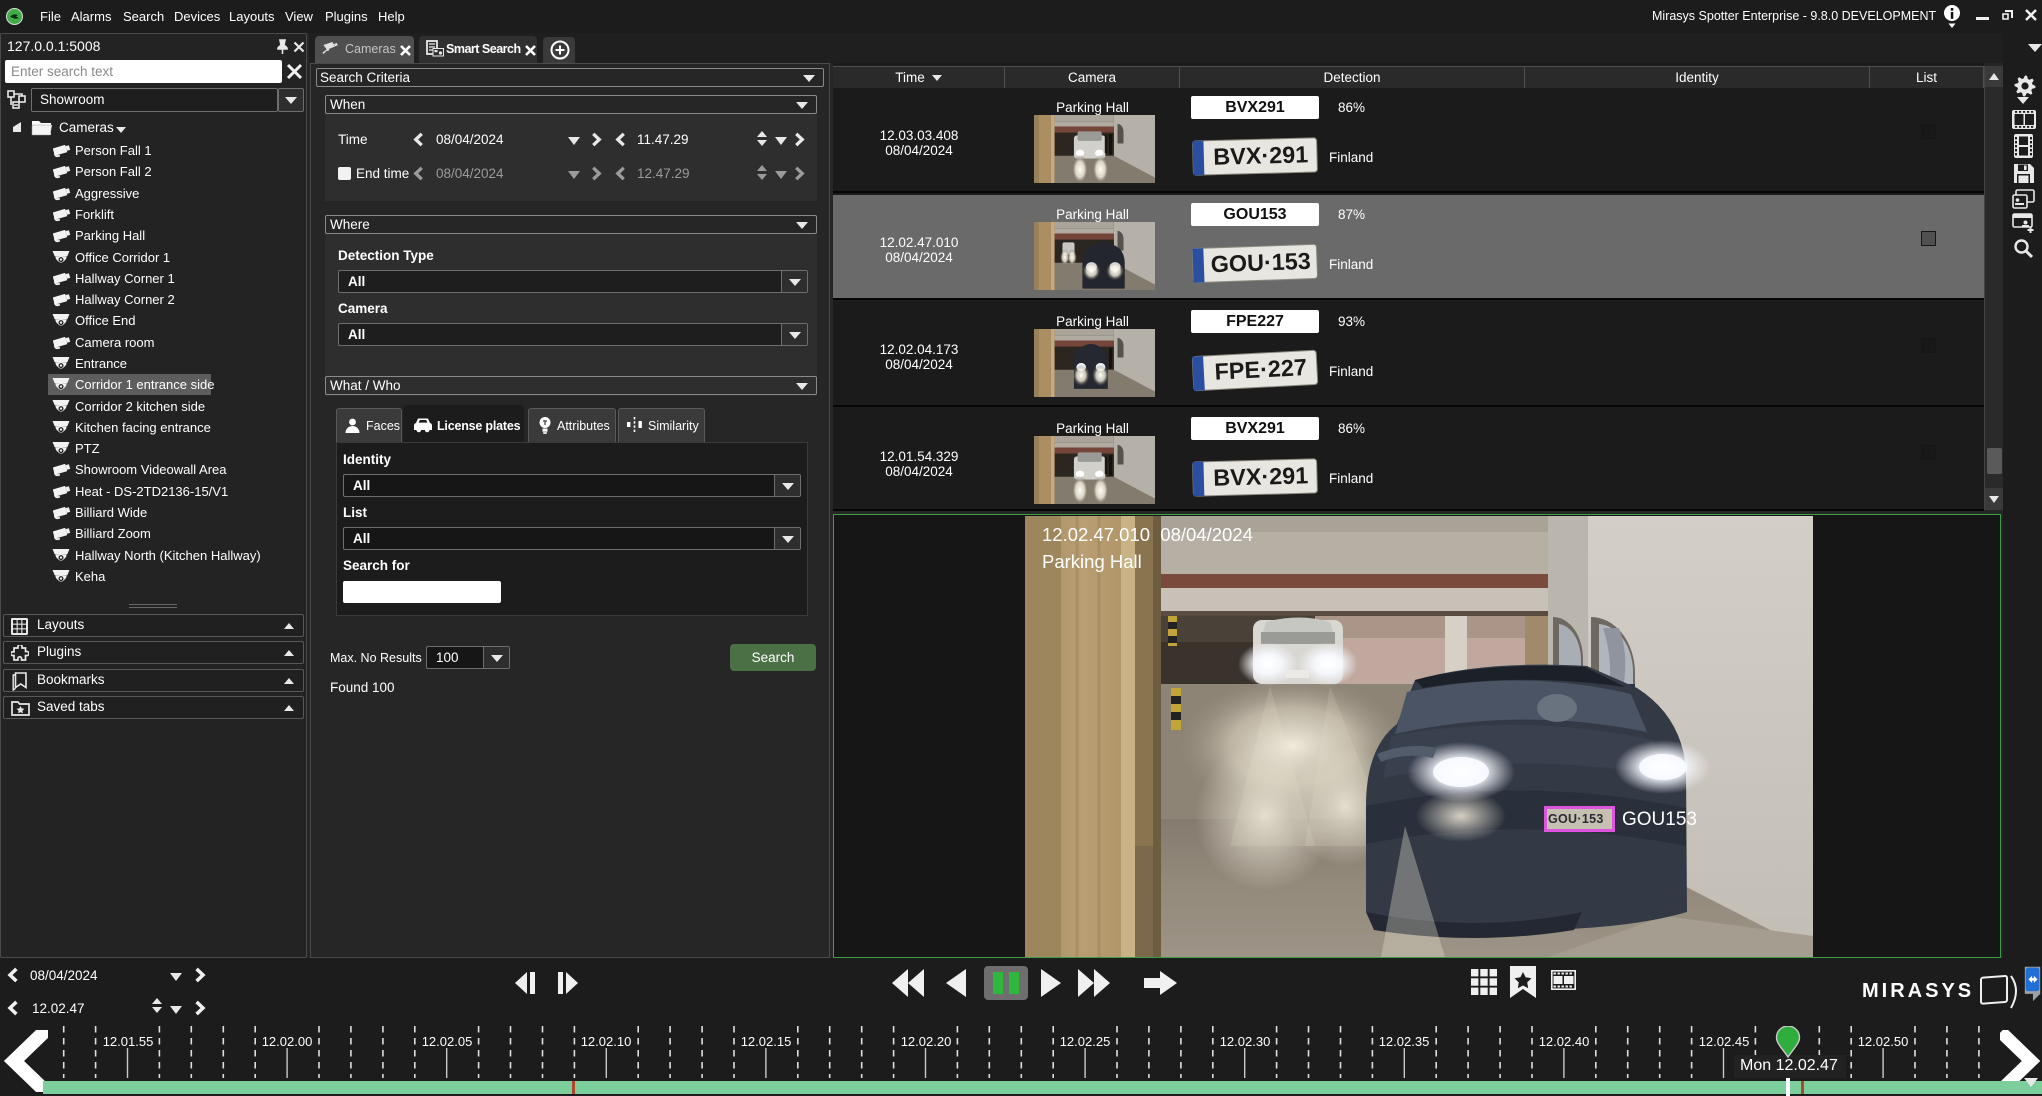 This screenshot has height=1096, width=2042. Describe the element at coordinates (1261, 369) in the screenshot. I see `svg-text: FPE·227` at that location.